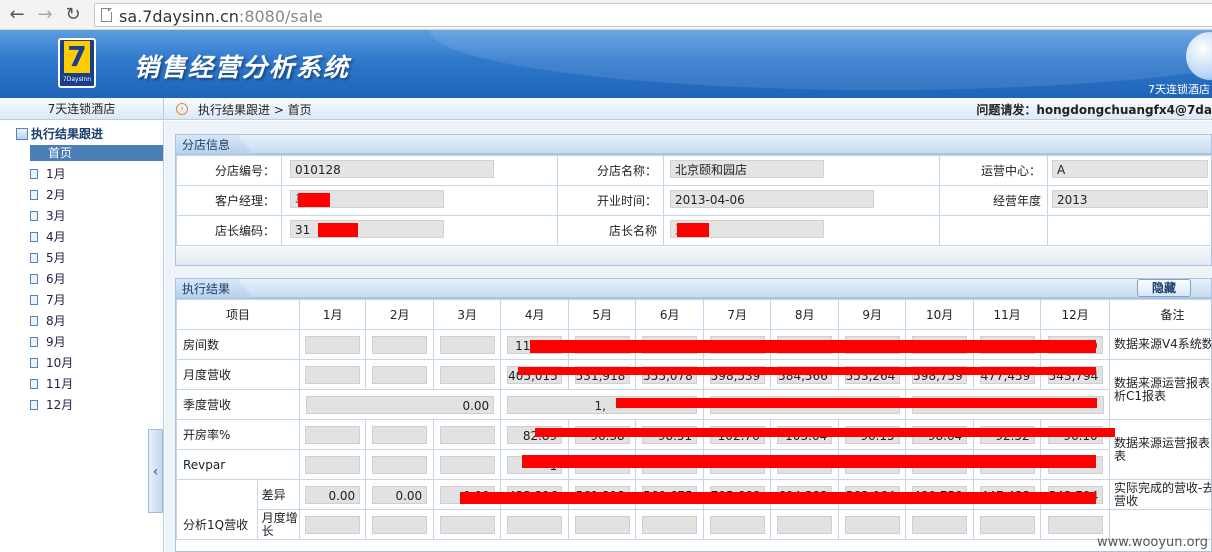 The width and height of the screenshot is (1212, 552). What do you see at coordinates (96, 342) in the screenshot?
I see `sidebar-item-sep: 9月` at bounding box center [96, 342].